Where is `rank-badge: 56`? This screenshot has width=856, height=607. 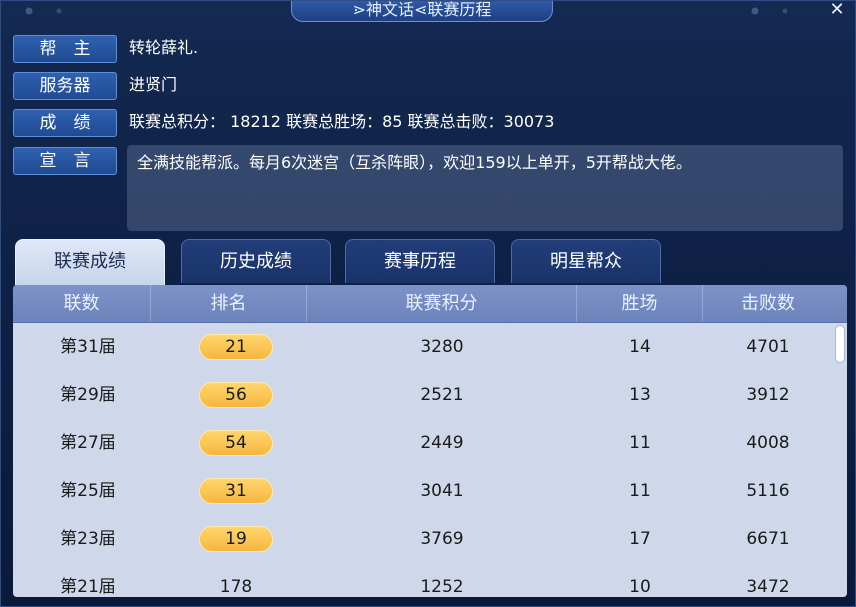 rank-badge: 56 is located at coordinates (236, 395).